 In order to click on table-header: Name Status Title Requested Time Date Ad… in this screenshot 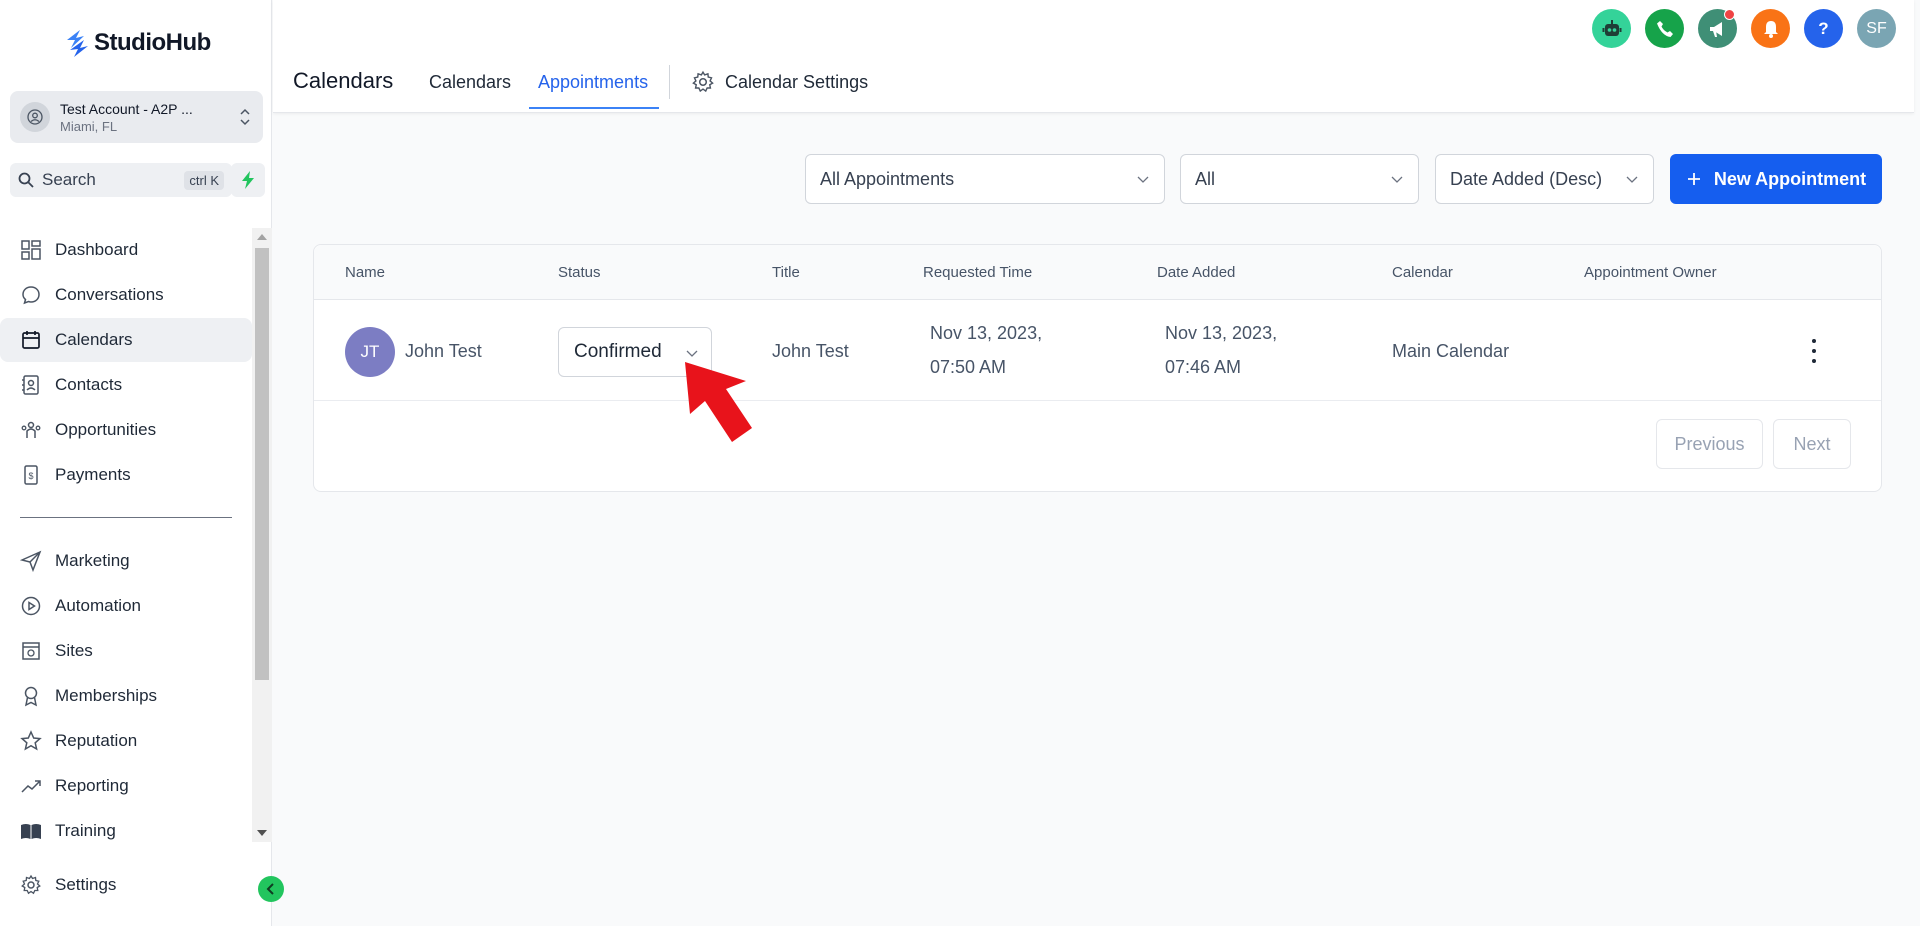, I will do `click(1097, 272)`.